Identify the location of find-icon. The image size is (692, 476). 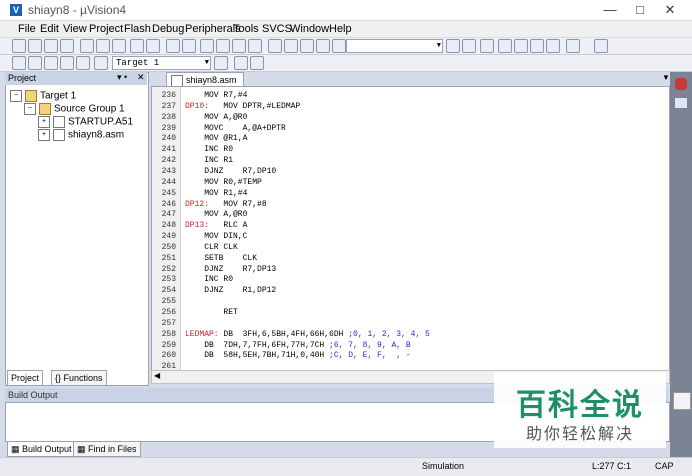
(453, 46).